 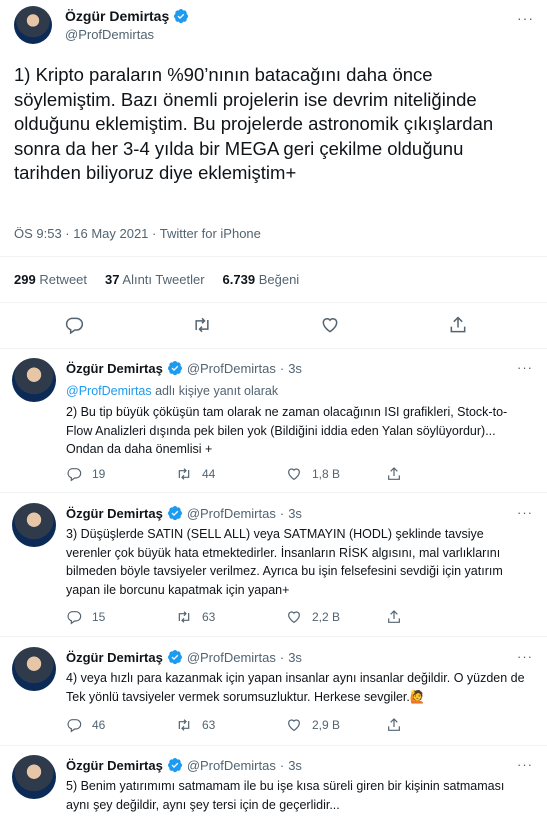 I want to click on reply-count: 46, so click(x=99, y=725).